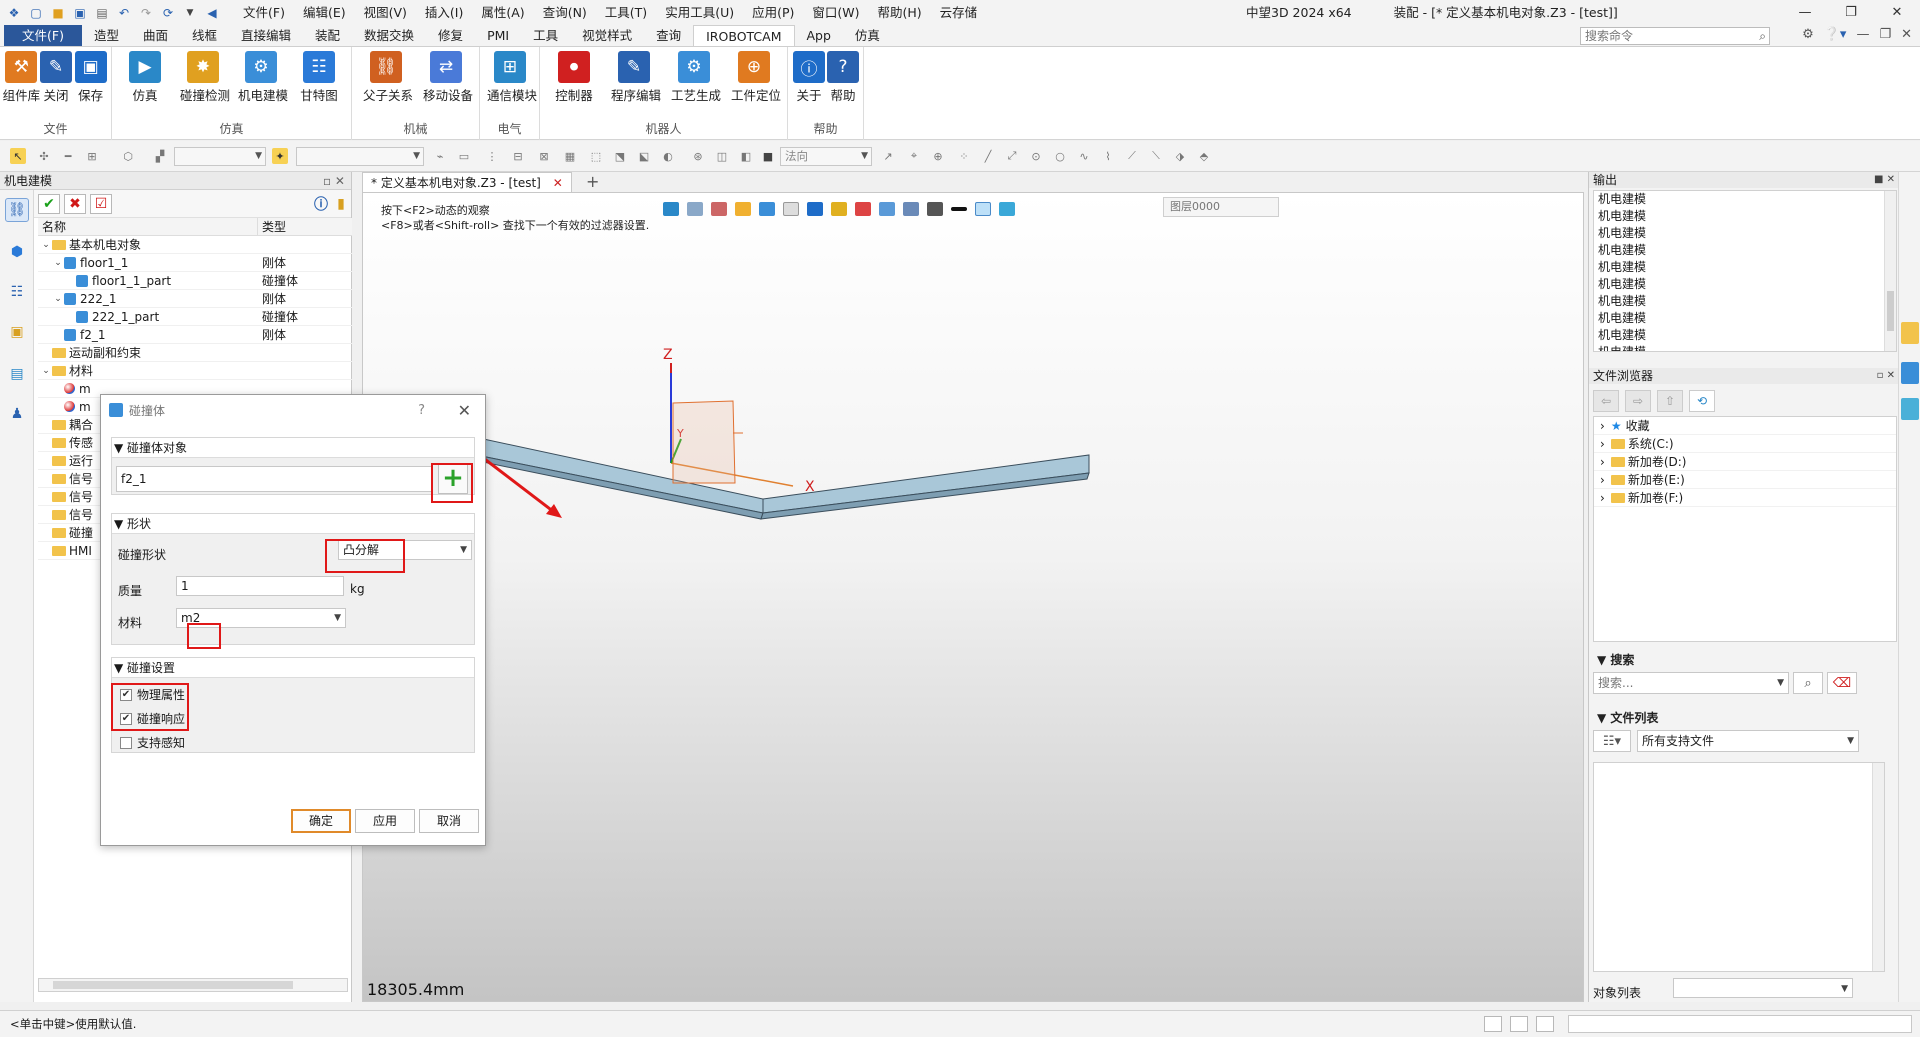 This screenshot has width=1920, height=1037. What do you see at coordinates (124, 13) in the screenshot?
I see `undo-icon: ↶` at bounding box center [124, 13].